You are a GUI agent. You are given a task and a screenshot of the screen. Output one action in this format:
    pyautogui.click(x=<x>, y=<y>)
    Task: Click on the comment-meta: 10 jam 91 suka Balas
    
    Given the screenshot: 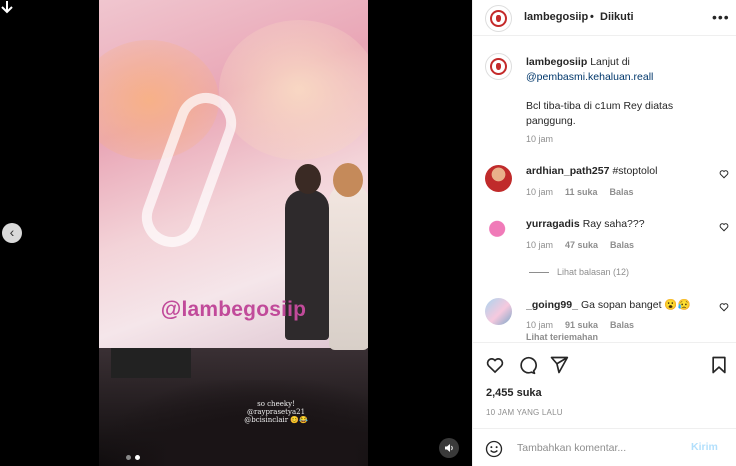 What is the action you would take?
    pyautogui.click(x=580, y=325)
    